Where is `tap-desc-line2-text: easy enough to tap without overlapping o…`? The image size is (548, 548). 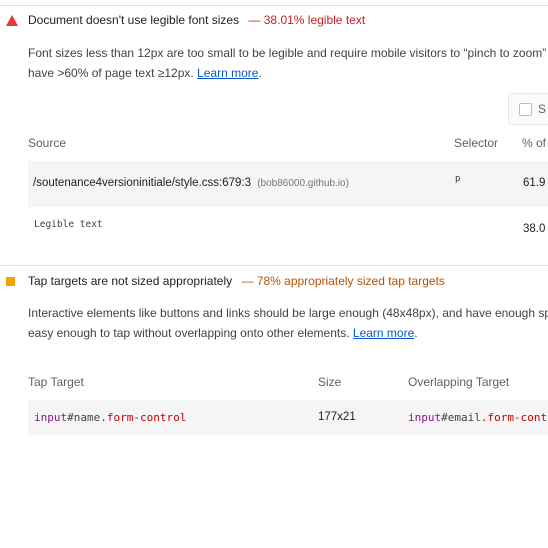 tap-desc-line2-text: easy enough to tap without overlapping o… is located at coordinates (189, 333).